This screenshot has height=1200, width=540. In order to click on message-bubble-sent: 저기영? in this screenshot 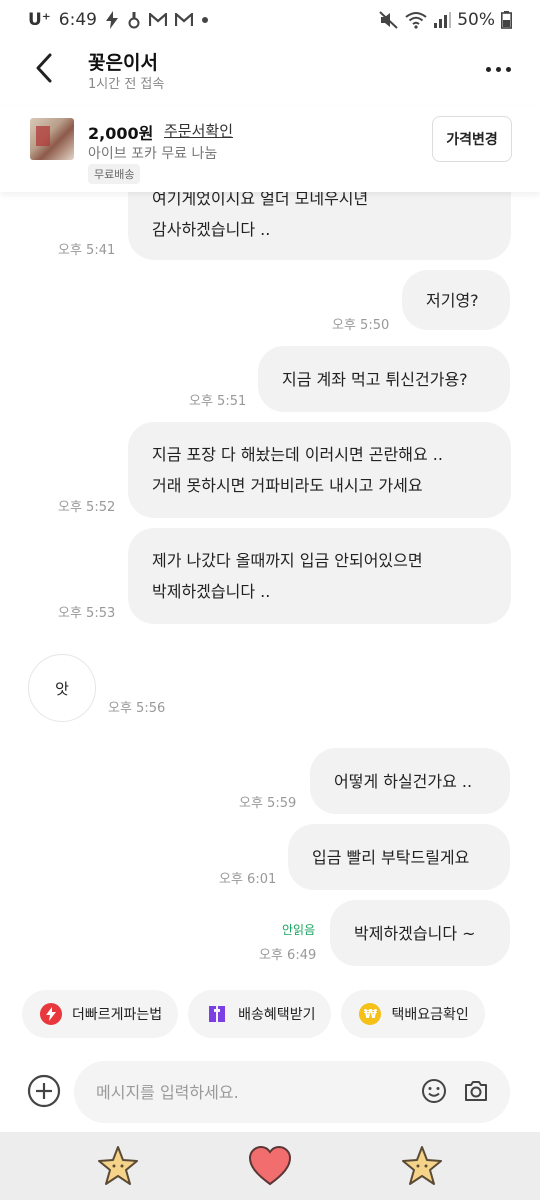, I will do `click(456, 300)`.